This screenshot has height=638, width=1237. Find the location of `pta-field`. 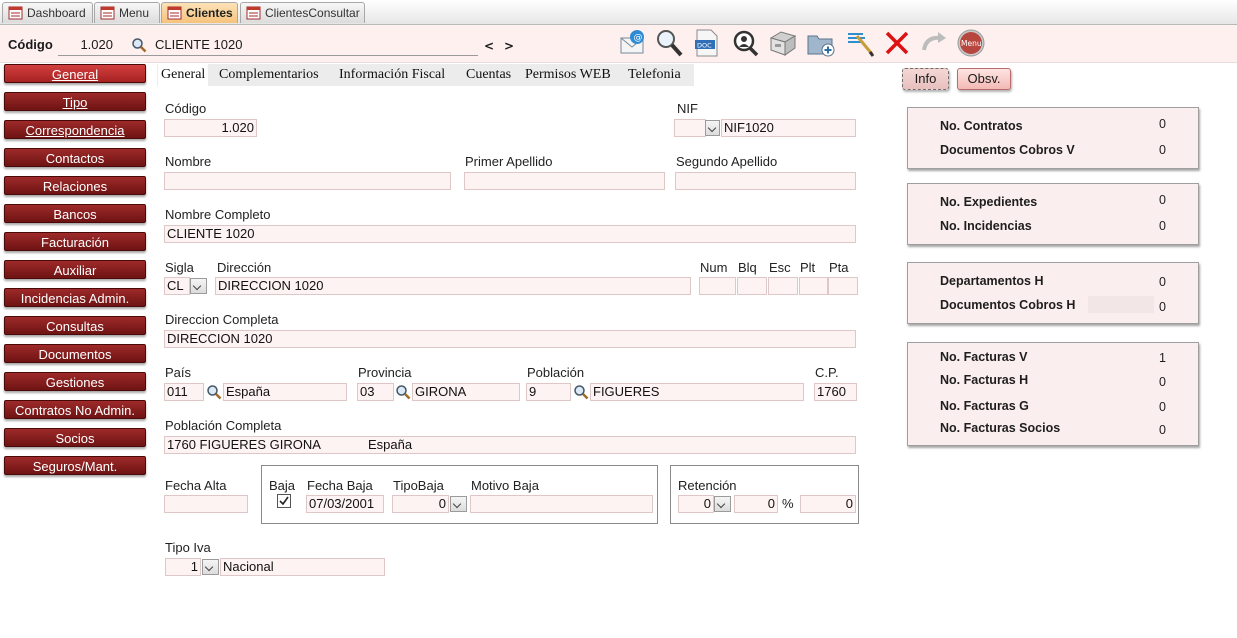

pta-field is located at coordinates (843, 286).